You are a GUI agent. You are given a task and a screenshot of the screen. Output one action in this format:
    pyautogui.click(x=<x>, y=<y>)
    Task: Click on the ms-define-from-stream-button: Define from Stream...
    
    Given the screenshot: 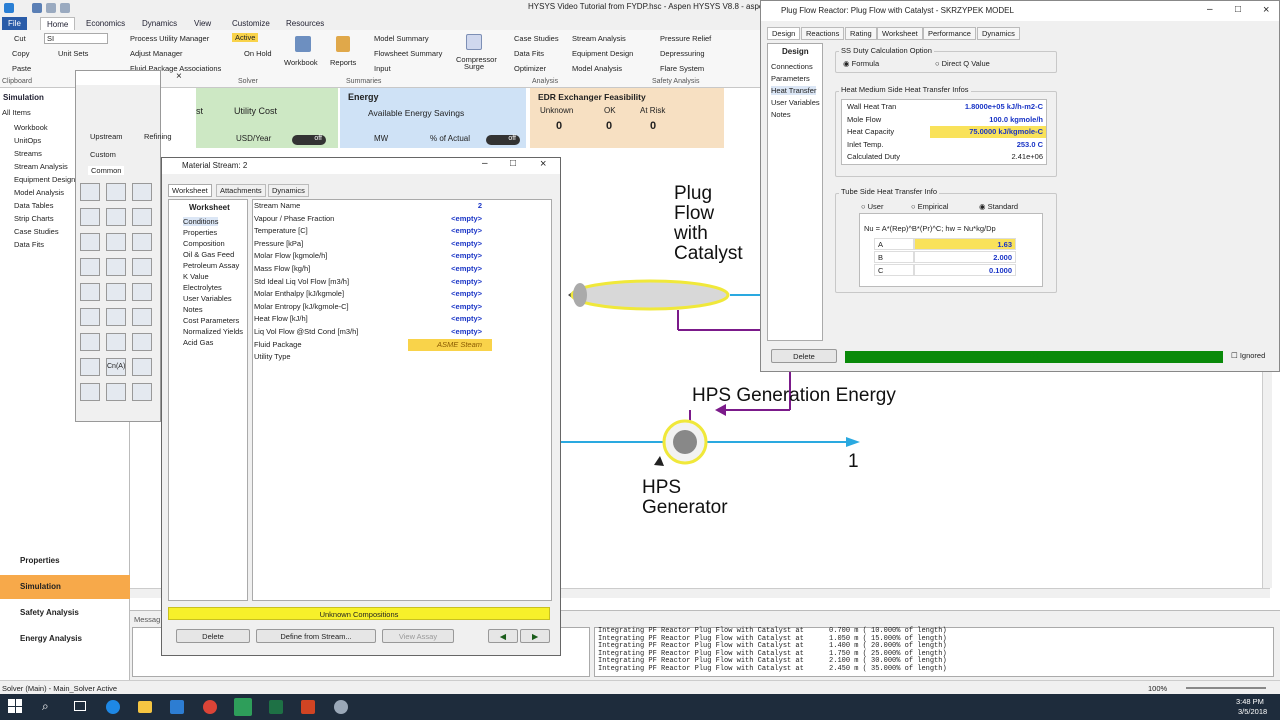 What is the action you would take?
    pyautogui.click(x=316, y=636)
    